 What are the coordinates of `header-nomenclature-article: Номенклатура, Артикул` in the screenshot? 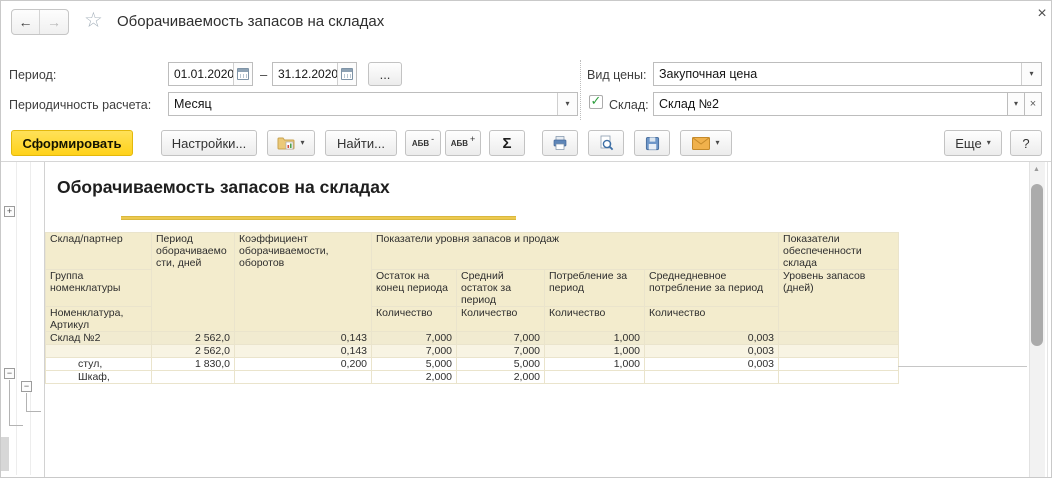 It's located at (98, 319).